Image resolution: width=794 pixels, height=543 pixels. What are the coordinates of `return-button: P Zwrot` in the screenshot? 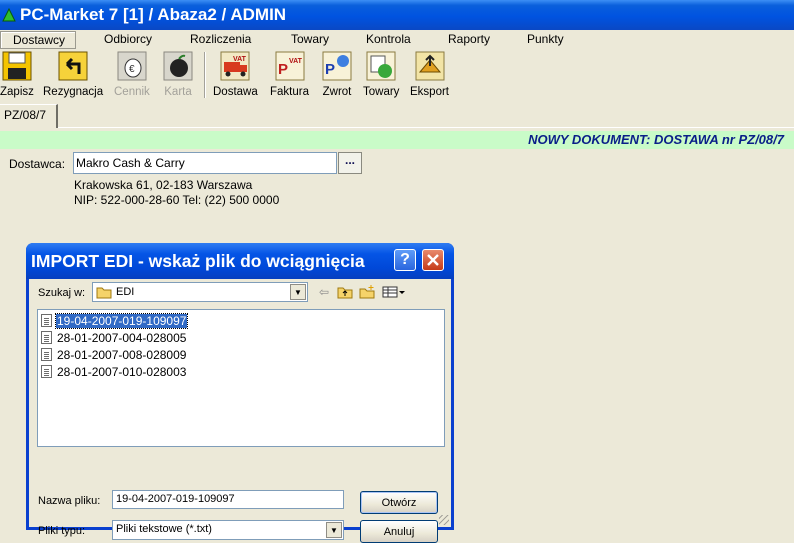 It's located at (337, 74).